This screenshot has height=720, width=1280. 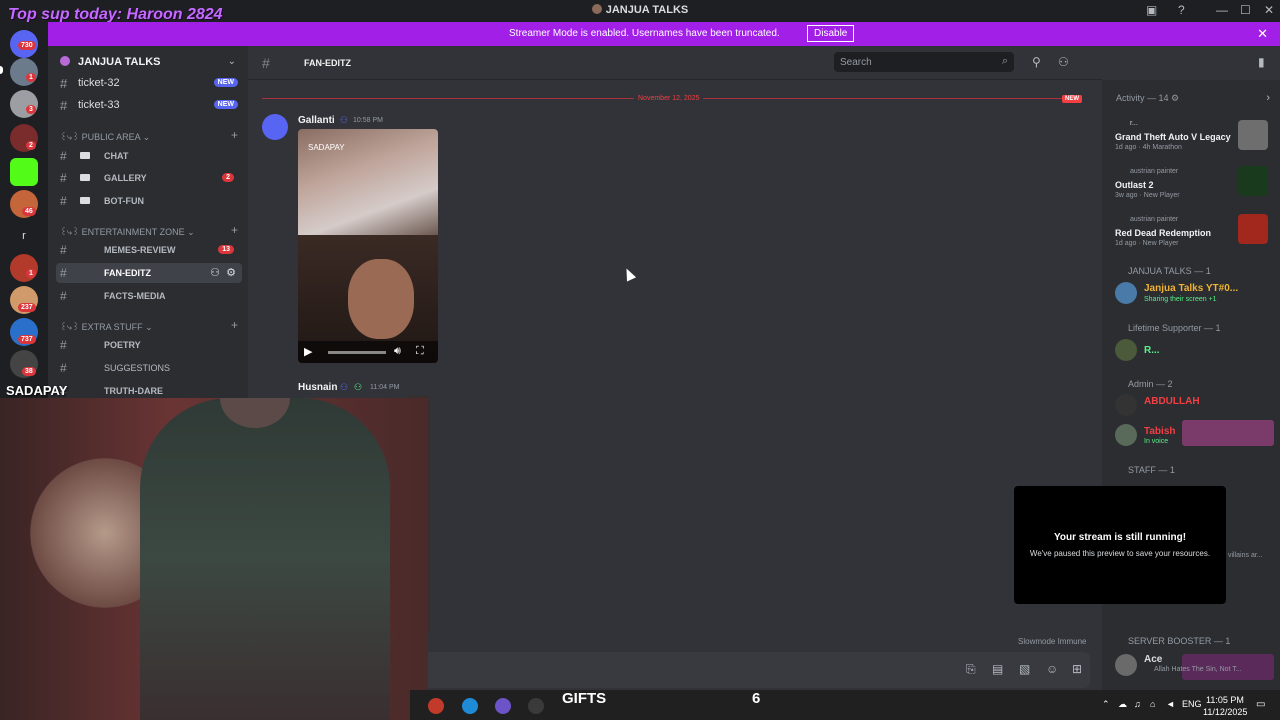 I want to click on channel-memes-review: # MEMES-REVIEW 13, so click(x=149, y=250).